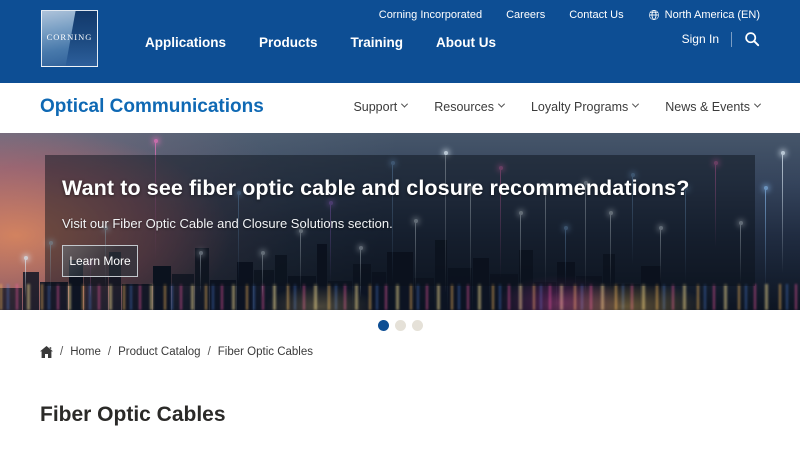 This screenshot has width=800, height=450. Describe the element at coordinates (721, 39) in the screenshot. I see `account-area: Sign In` at that location.